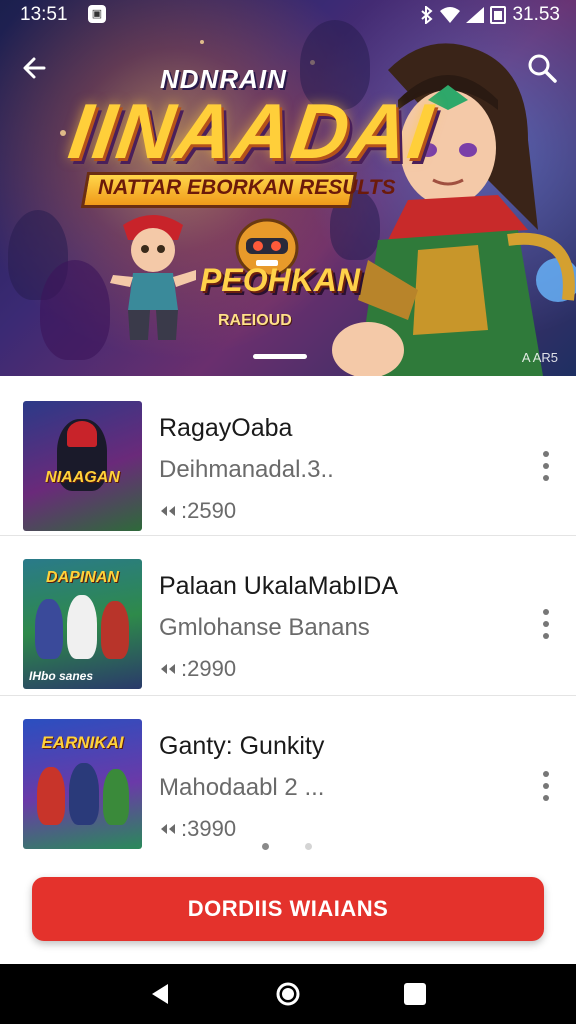  Describe the element at coordinates (288, 909) in the screenshot. I see `primary-action-button: DORDIIS WIAIANS` at that location.